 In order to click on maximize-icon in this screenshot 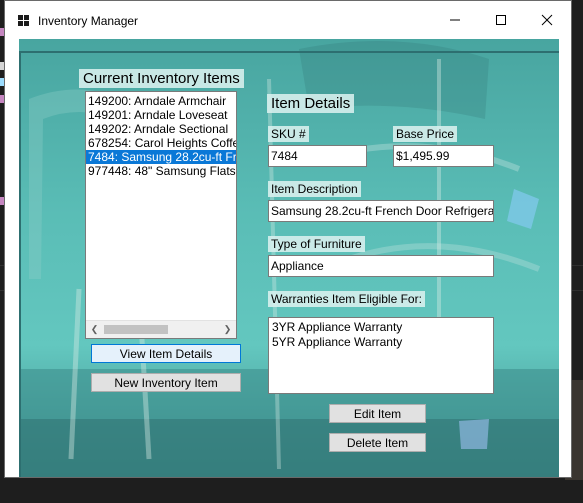, I will do `click(501, 20)`.